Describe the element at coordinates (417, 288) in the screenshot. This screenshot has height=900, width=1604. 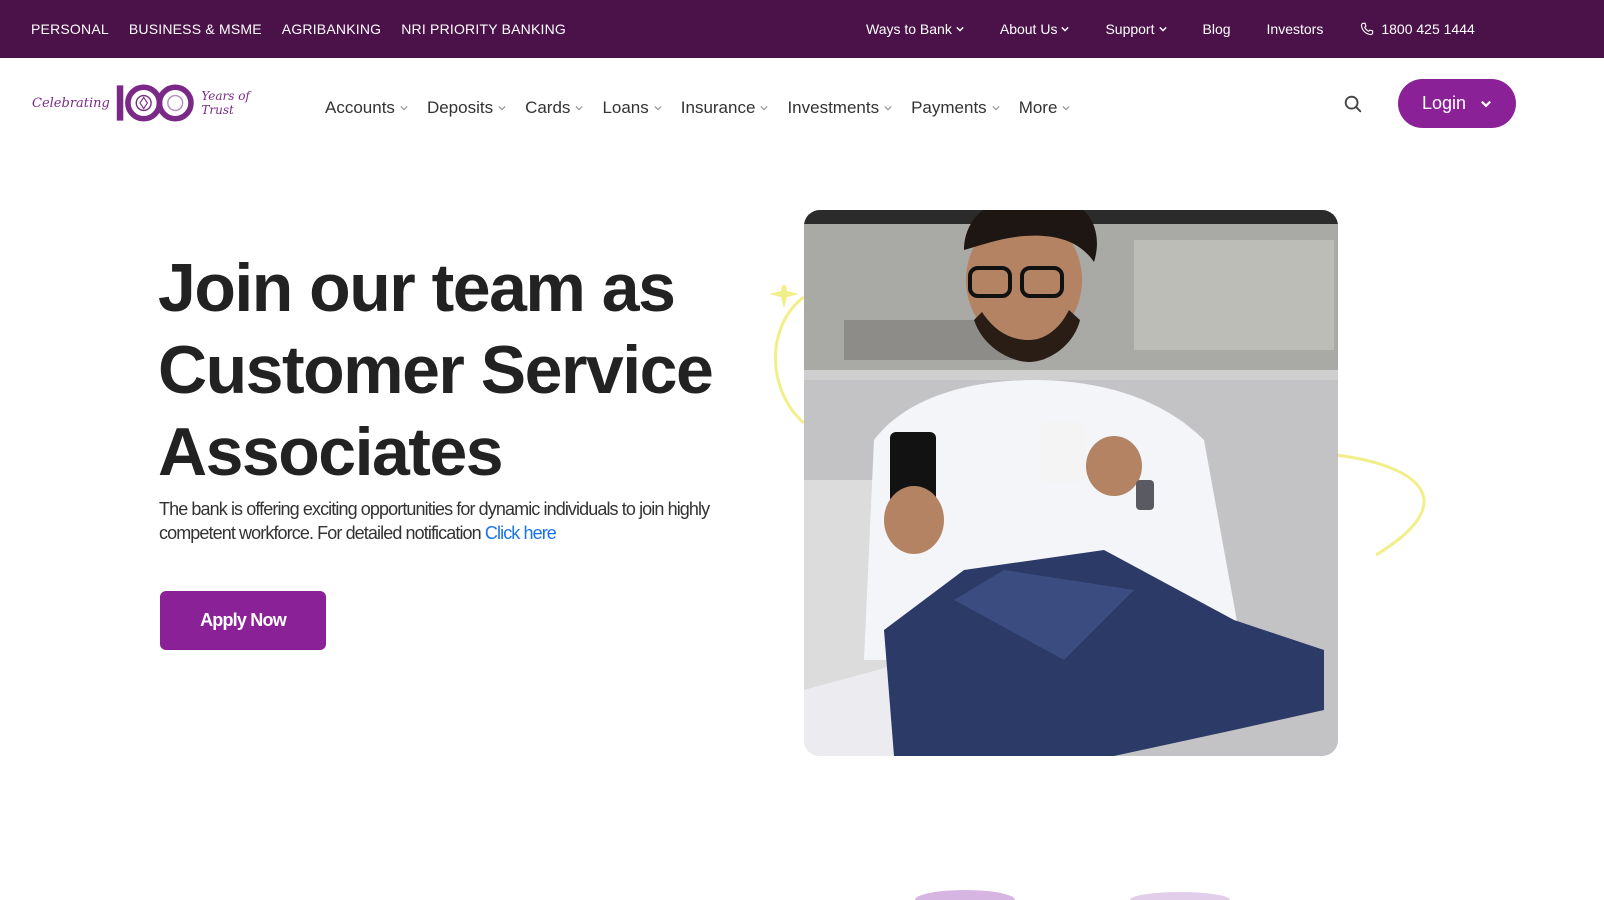
I see `hero-title-line-1: Join our team as` at that location.